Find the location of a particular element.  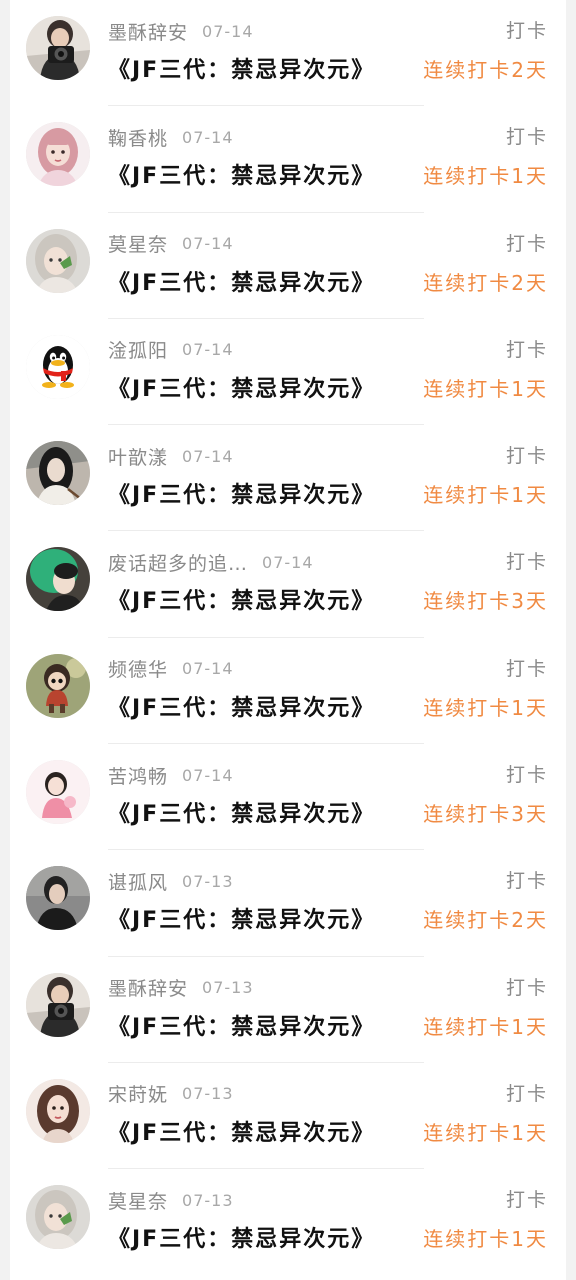

penguin-icon is located at coordinates (58, 366).